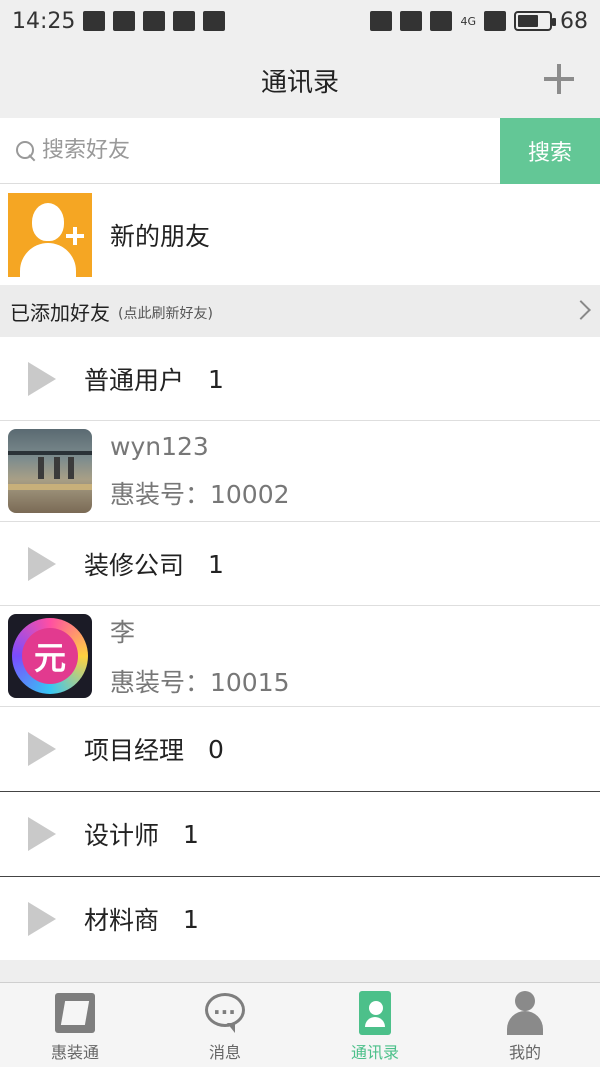 The image size is (600, 1067). Describe the element at coordinates (550, 151) in the screenshot. I see `search-button: 搜索` at that location.